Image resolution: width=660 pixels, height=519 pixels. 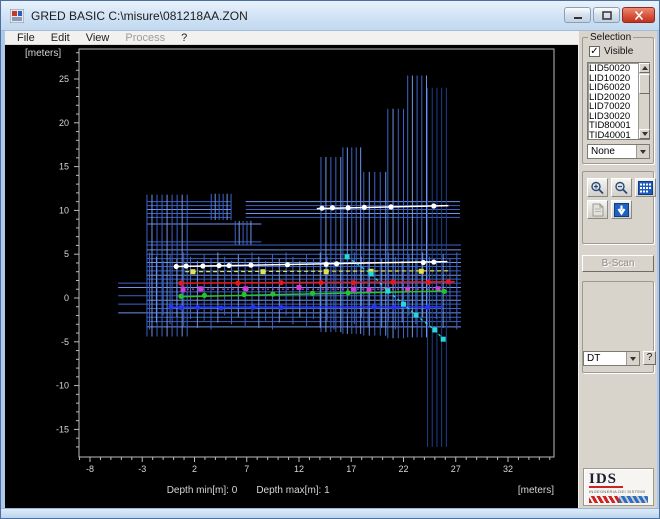 I want to click on window-frame-bottom, so click(x=330, y=513).